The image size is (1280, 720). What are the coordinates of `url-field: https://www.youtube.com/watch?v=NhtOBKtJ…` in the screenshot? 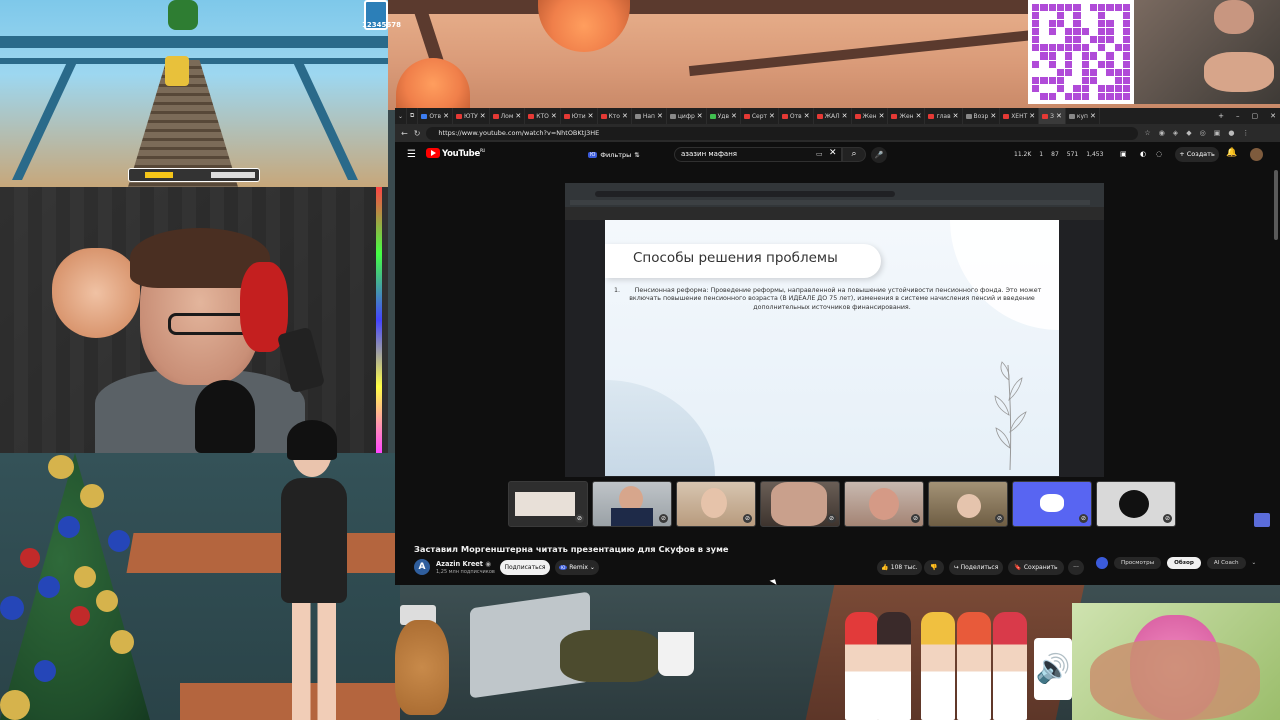 It's located at (782, 133).